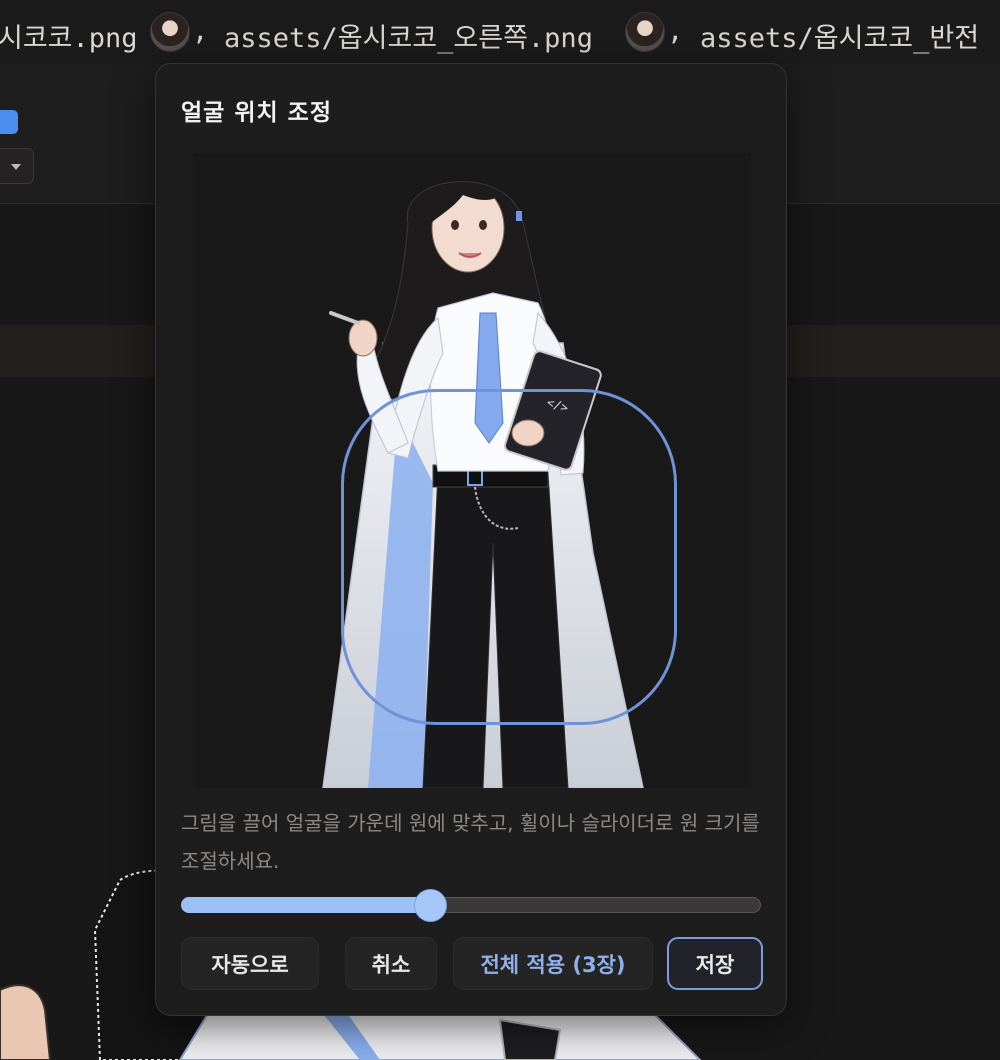 The height and width of the screenshot is (1060, 1000). What do you see at coordinates (250, 963) in the screenshot?
I see `auto-button: 자동으로` at bounding box center [250, 963].